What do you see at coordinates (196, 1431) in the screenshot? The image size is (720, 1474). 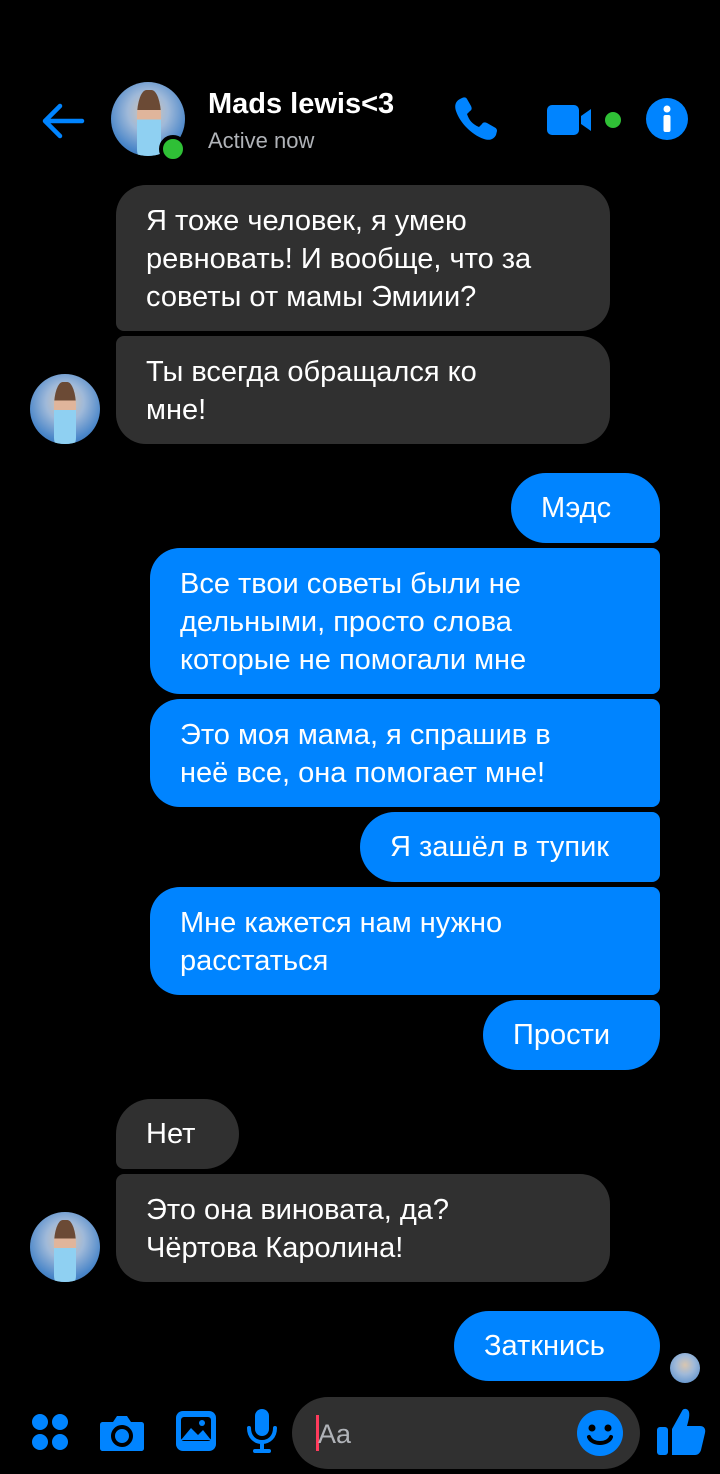 I see `gallery-icon` at bounding box center [196, 1431].